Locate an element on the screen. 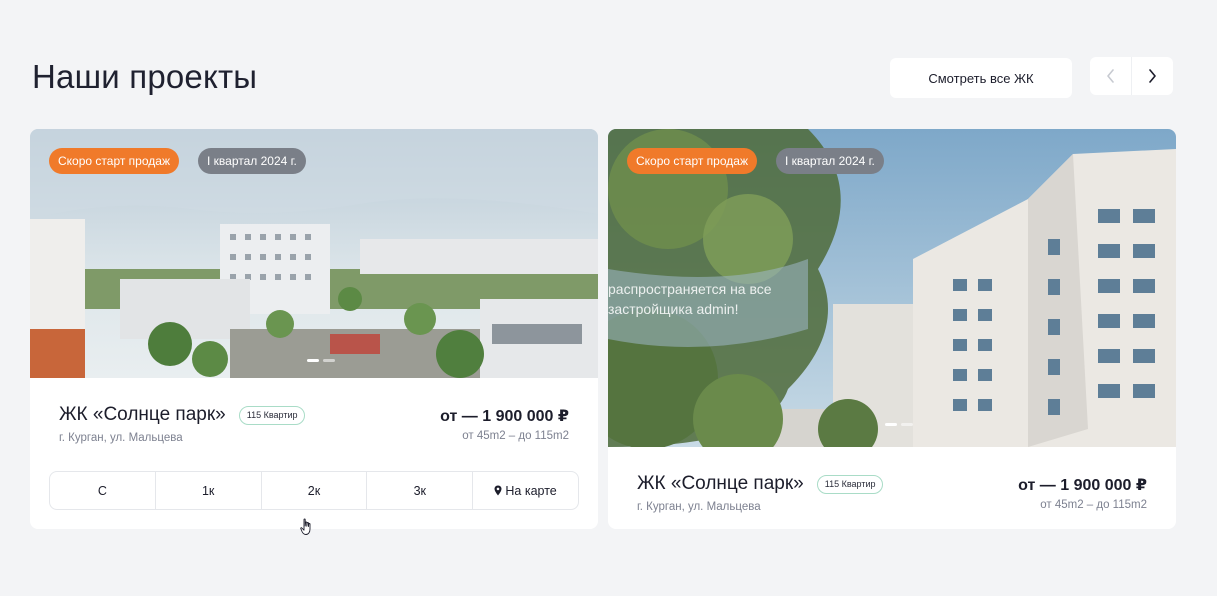 The image size is (1217, 596). on-map-button: На карте is located at coordinates (525, 490).